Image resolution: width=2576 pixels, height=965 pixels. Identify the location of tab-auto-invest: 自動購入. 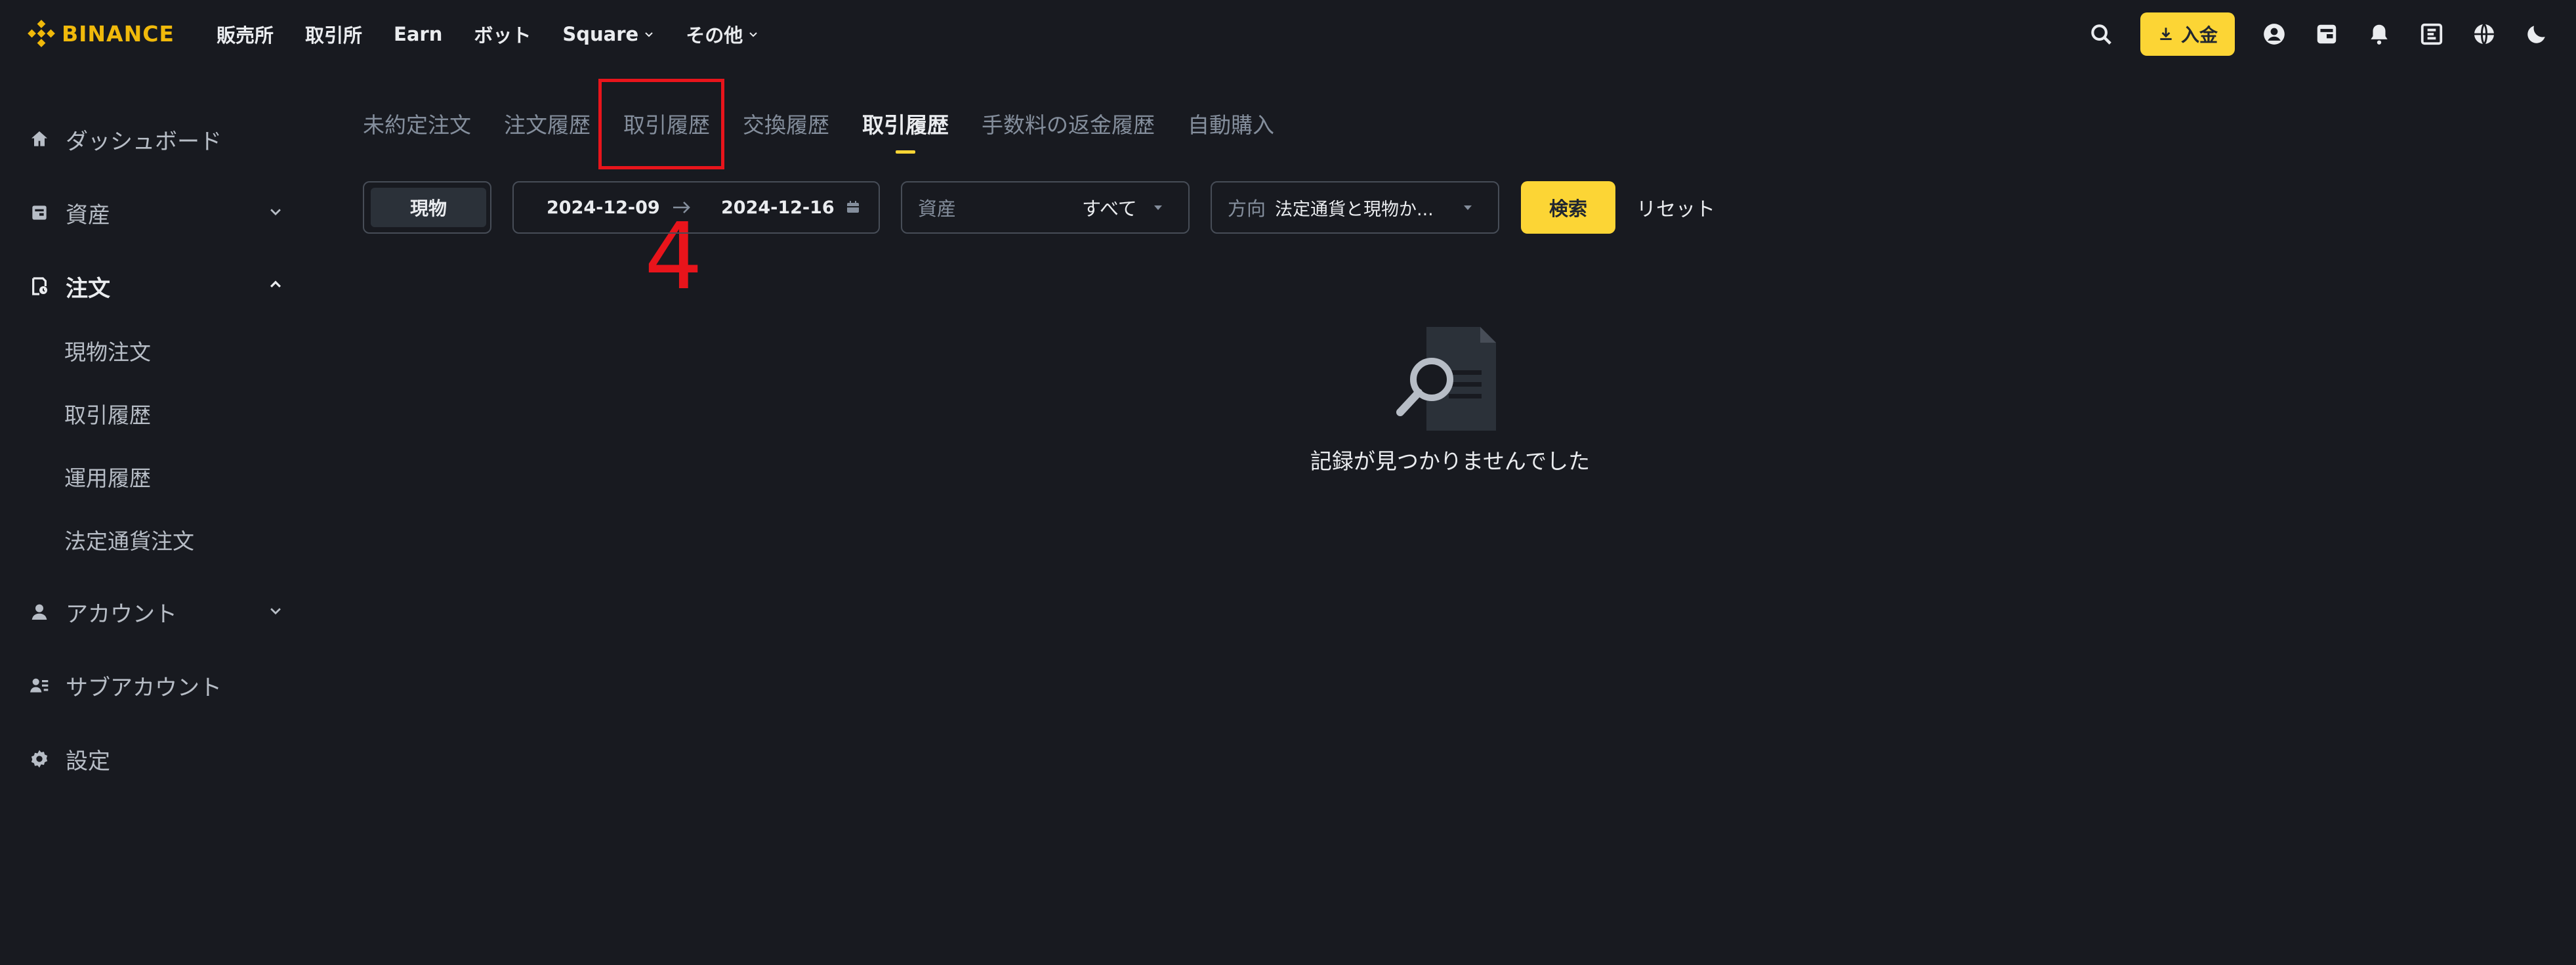
(1231, 123).